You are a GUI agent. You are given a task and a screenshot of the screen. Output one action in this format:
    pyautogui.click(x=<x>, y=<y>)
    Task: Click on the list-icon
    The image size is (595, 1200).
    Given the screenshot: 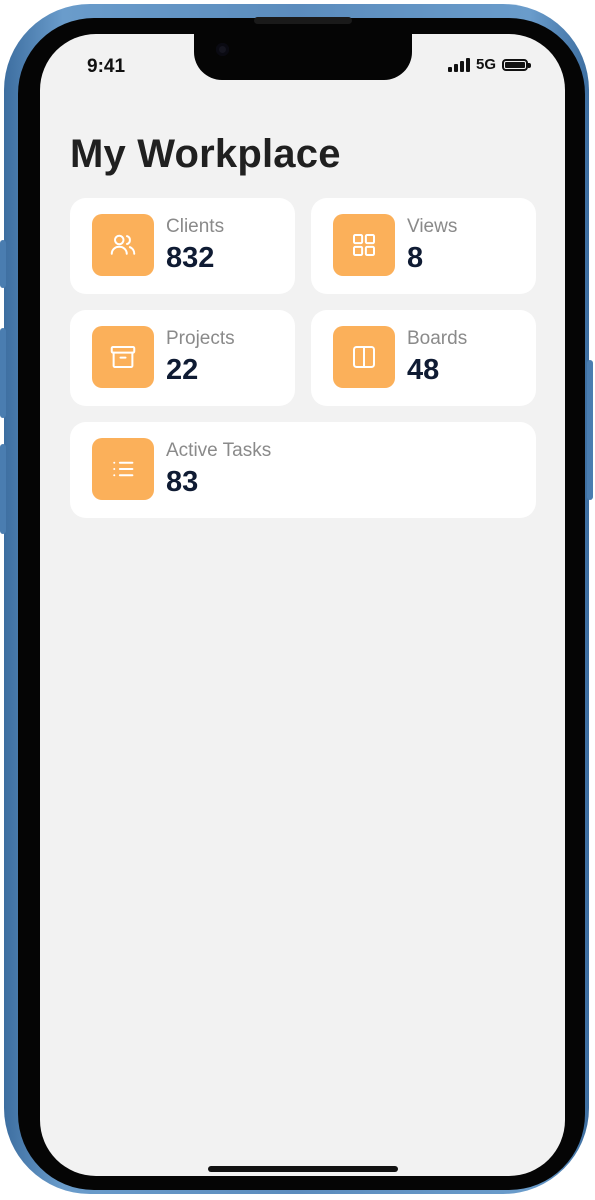 What is the action you would take?
    pyautogui.click(x=123, y=469)
    